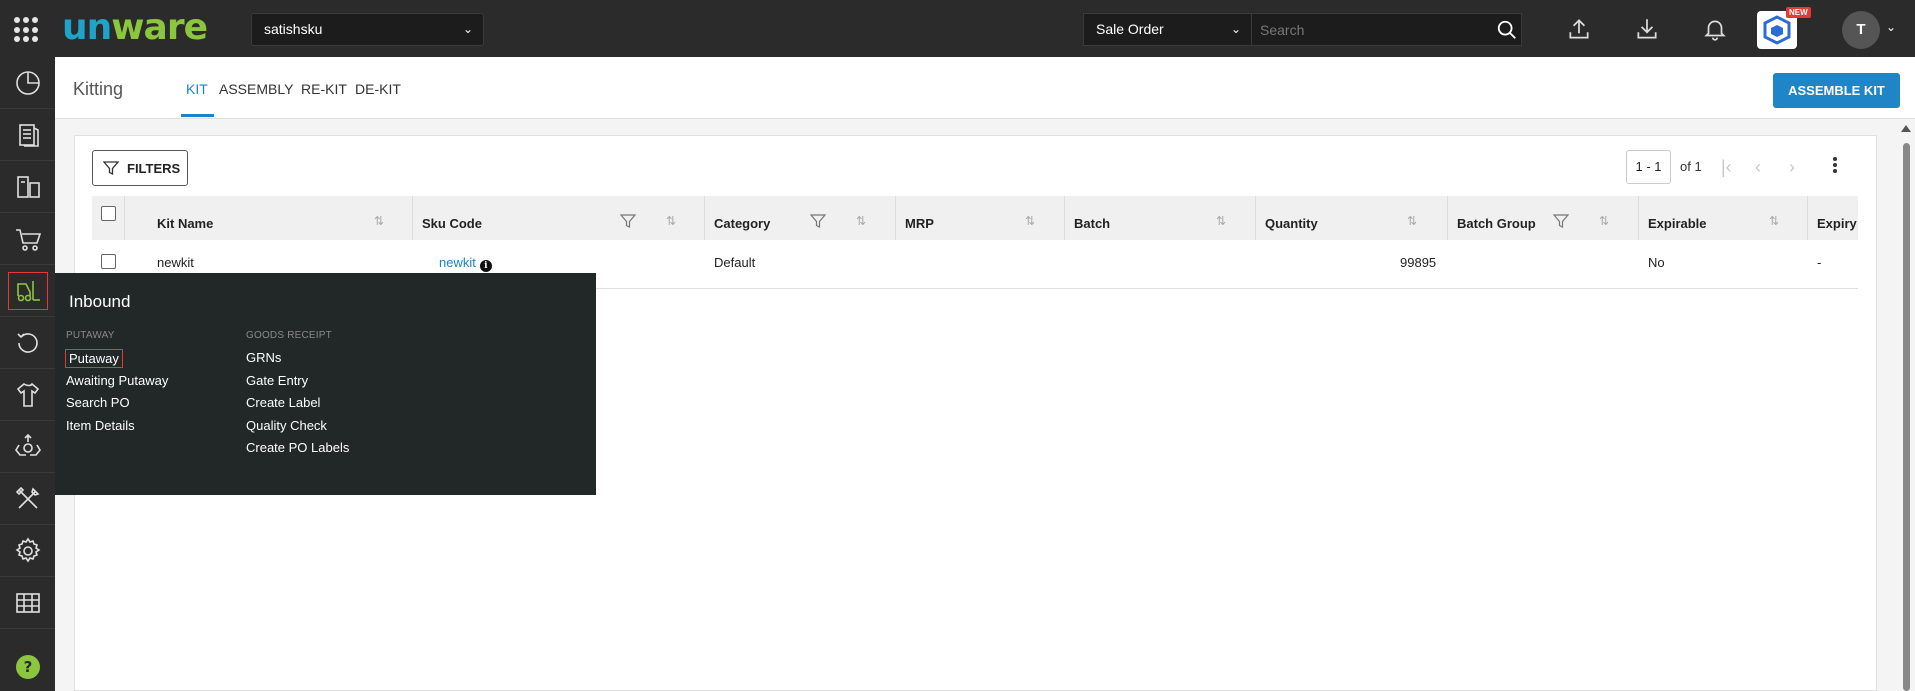  Describe the element at coordinates (1835, 167) in the screenshot. I see `more-options-icon` at that location.